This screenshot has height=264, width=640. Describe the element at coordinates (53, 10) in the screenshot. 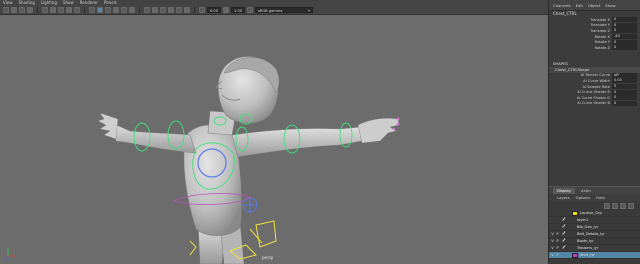

I see `film-gate-icon` at that location.